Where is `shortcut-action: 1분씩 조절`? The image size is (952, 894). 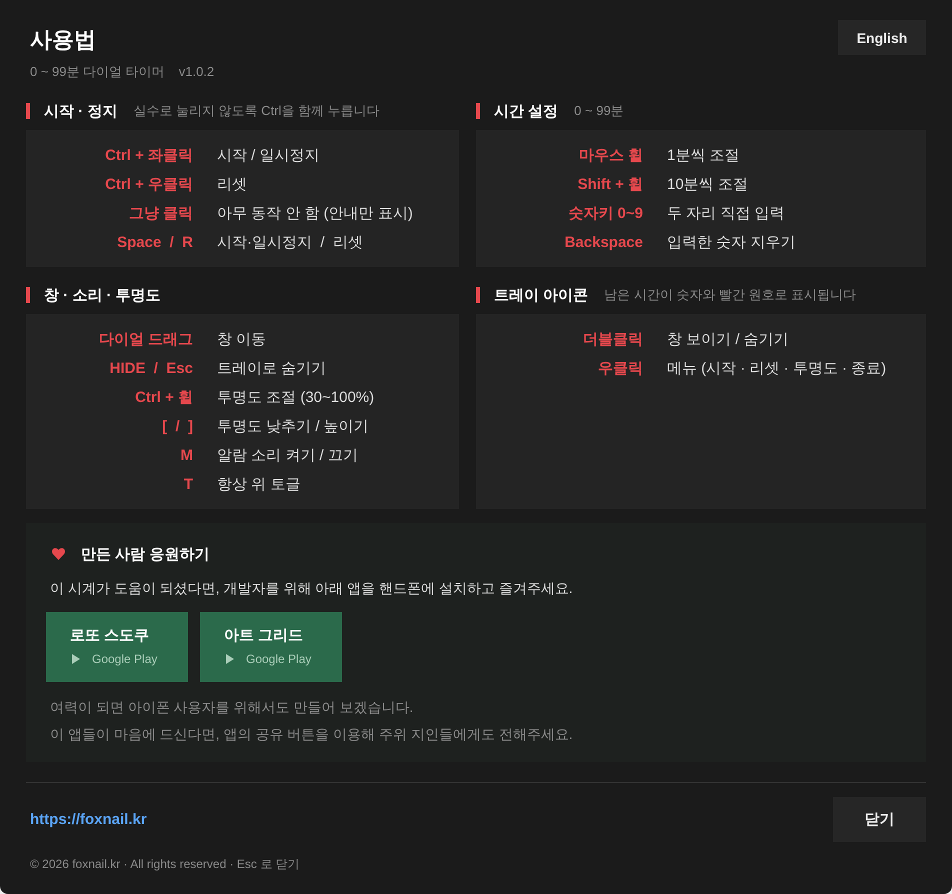 shortcut-action: 1분씩 조절 is located at coordinates (703, 156).